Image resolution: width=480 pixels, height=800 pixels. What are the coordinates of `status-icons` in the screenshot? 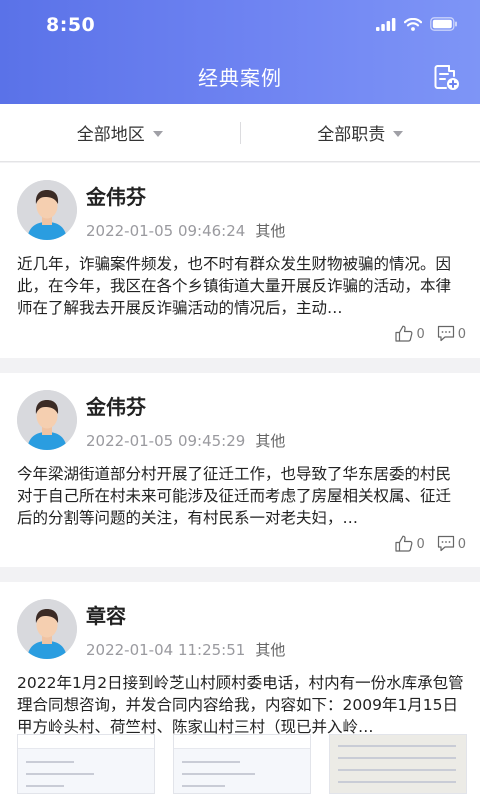 It's located at (417, 24).